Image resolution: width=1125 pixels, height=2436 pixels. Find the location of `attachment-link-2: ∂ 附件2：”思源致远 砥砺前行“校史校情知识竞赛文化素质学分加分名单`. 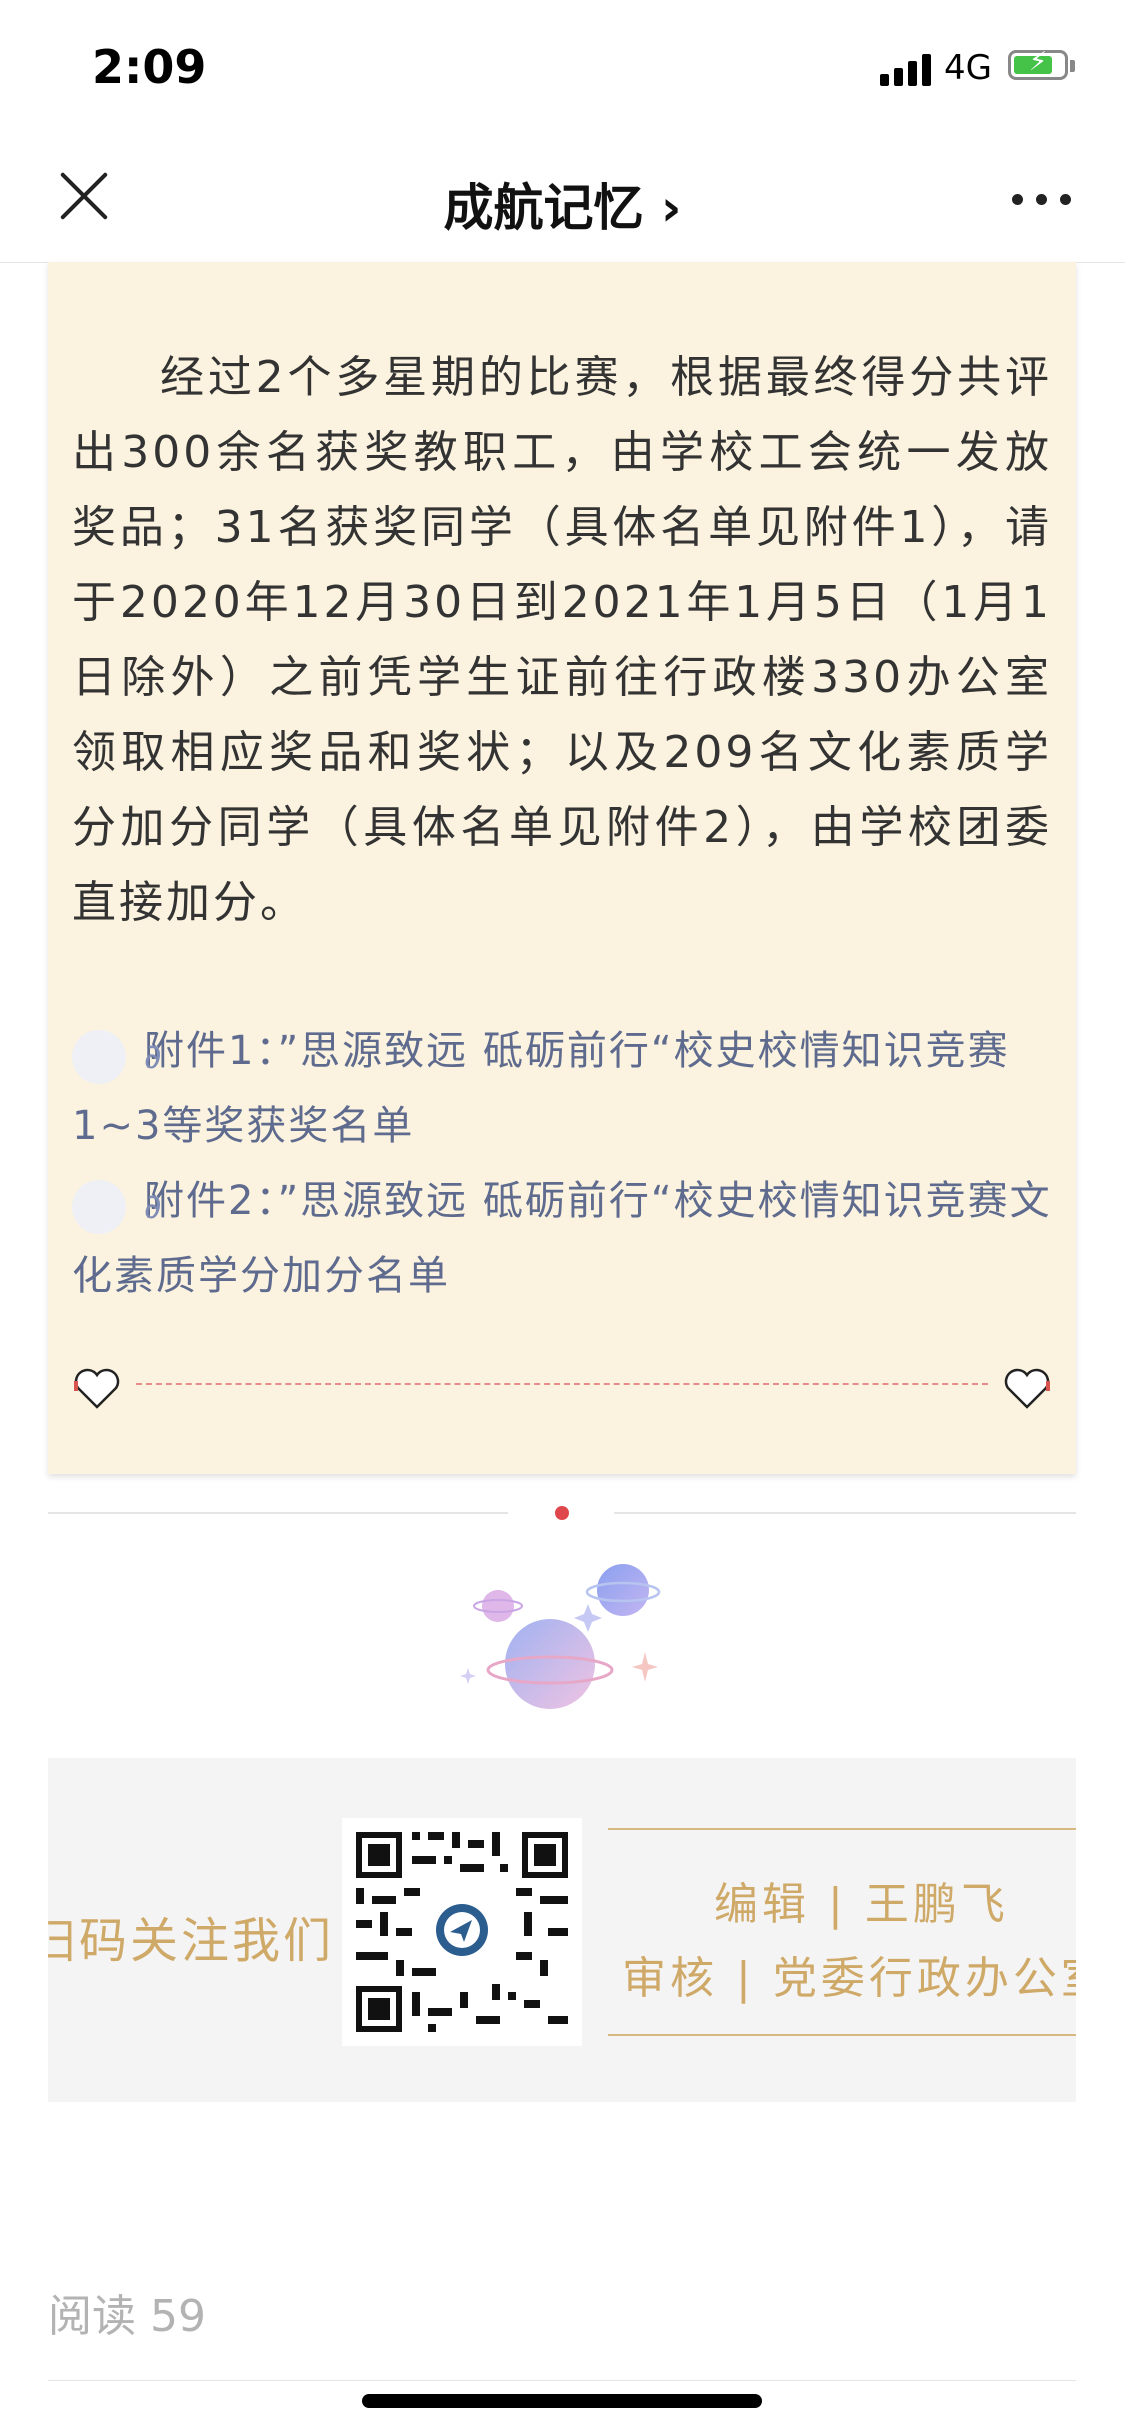

attachment-link-2: ∂ 附件2：”思源致远 砥砺前行“校史校情知识竞赛文化素质学分加分名单 is located at coordinates (562, 1239).